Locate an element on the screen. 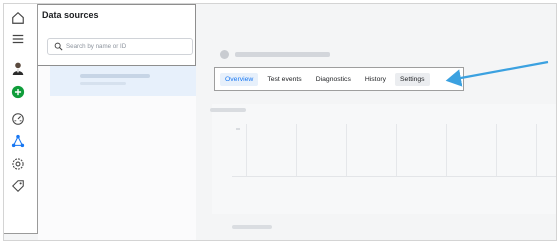 The image size is (560, 244). home-icon is located at coordinates (18, 18).